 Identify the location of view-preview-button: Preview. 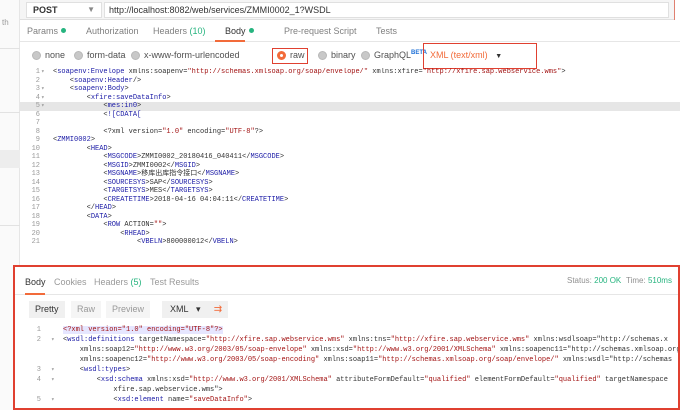
(128, 309).